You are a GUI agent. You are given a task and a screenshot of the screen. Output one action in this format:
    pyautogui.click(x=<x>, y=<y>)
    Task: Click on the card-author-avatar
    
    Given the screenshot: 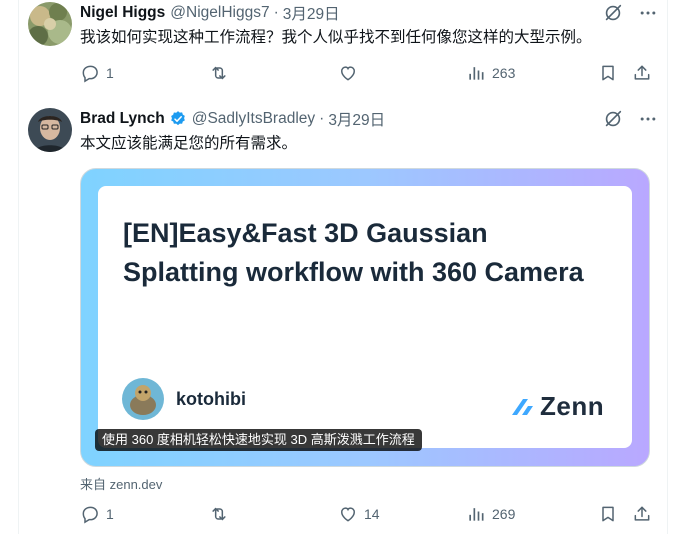 What is the action you would take?
    pyautogui.click(x=143, y=399)
    